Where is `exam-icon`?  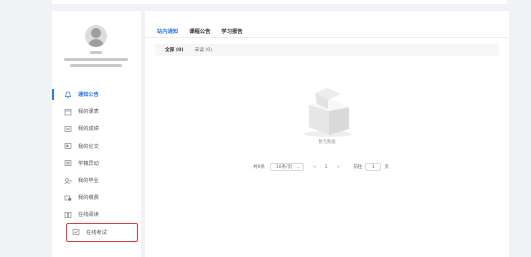 exam-icon is located at coordinates (76, 232).